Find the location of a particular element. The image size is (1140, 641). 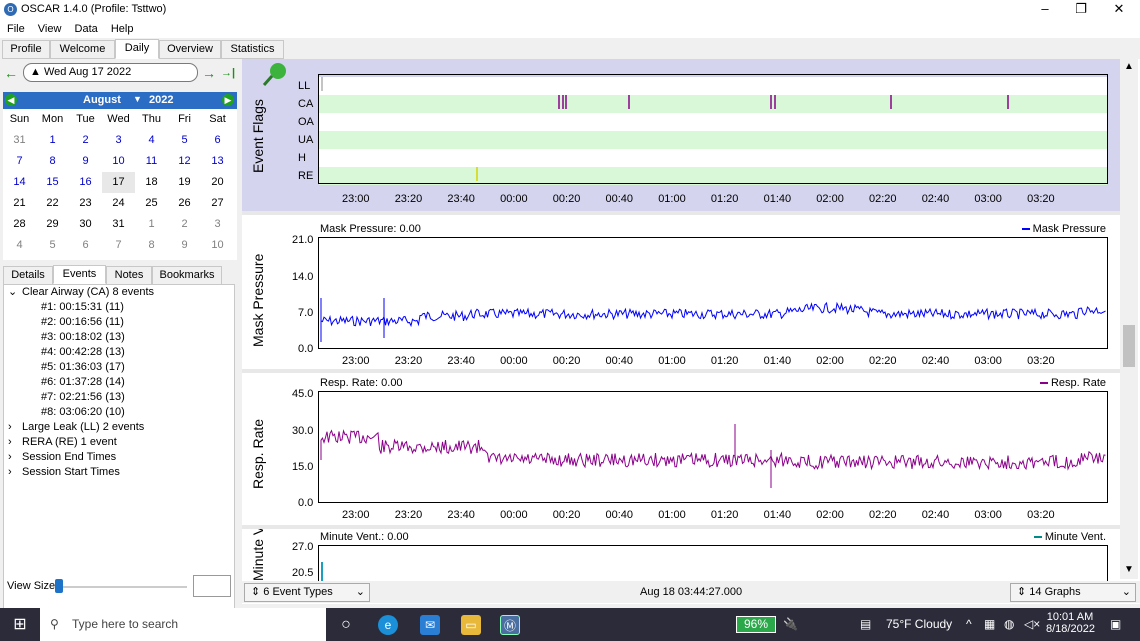

globe-icon: ◍ is located at coordinates (1009, 624).